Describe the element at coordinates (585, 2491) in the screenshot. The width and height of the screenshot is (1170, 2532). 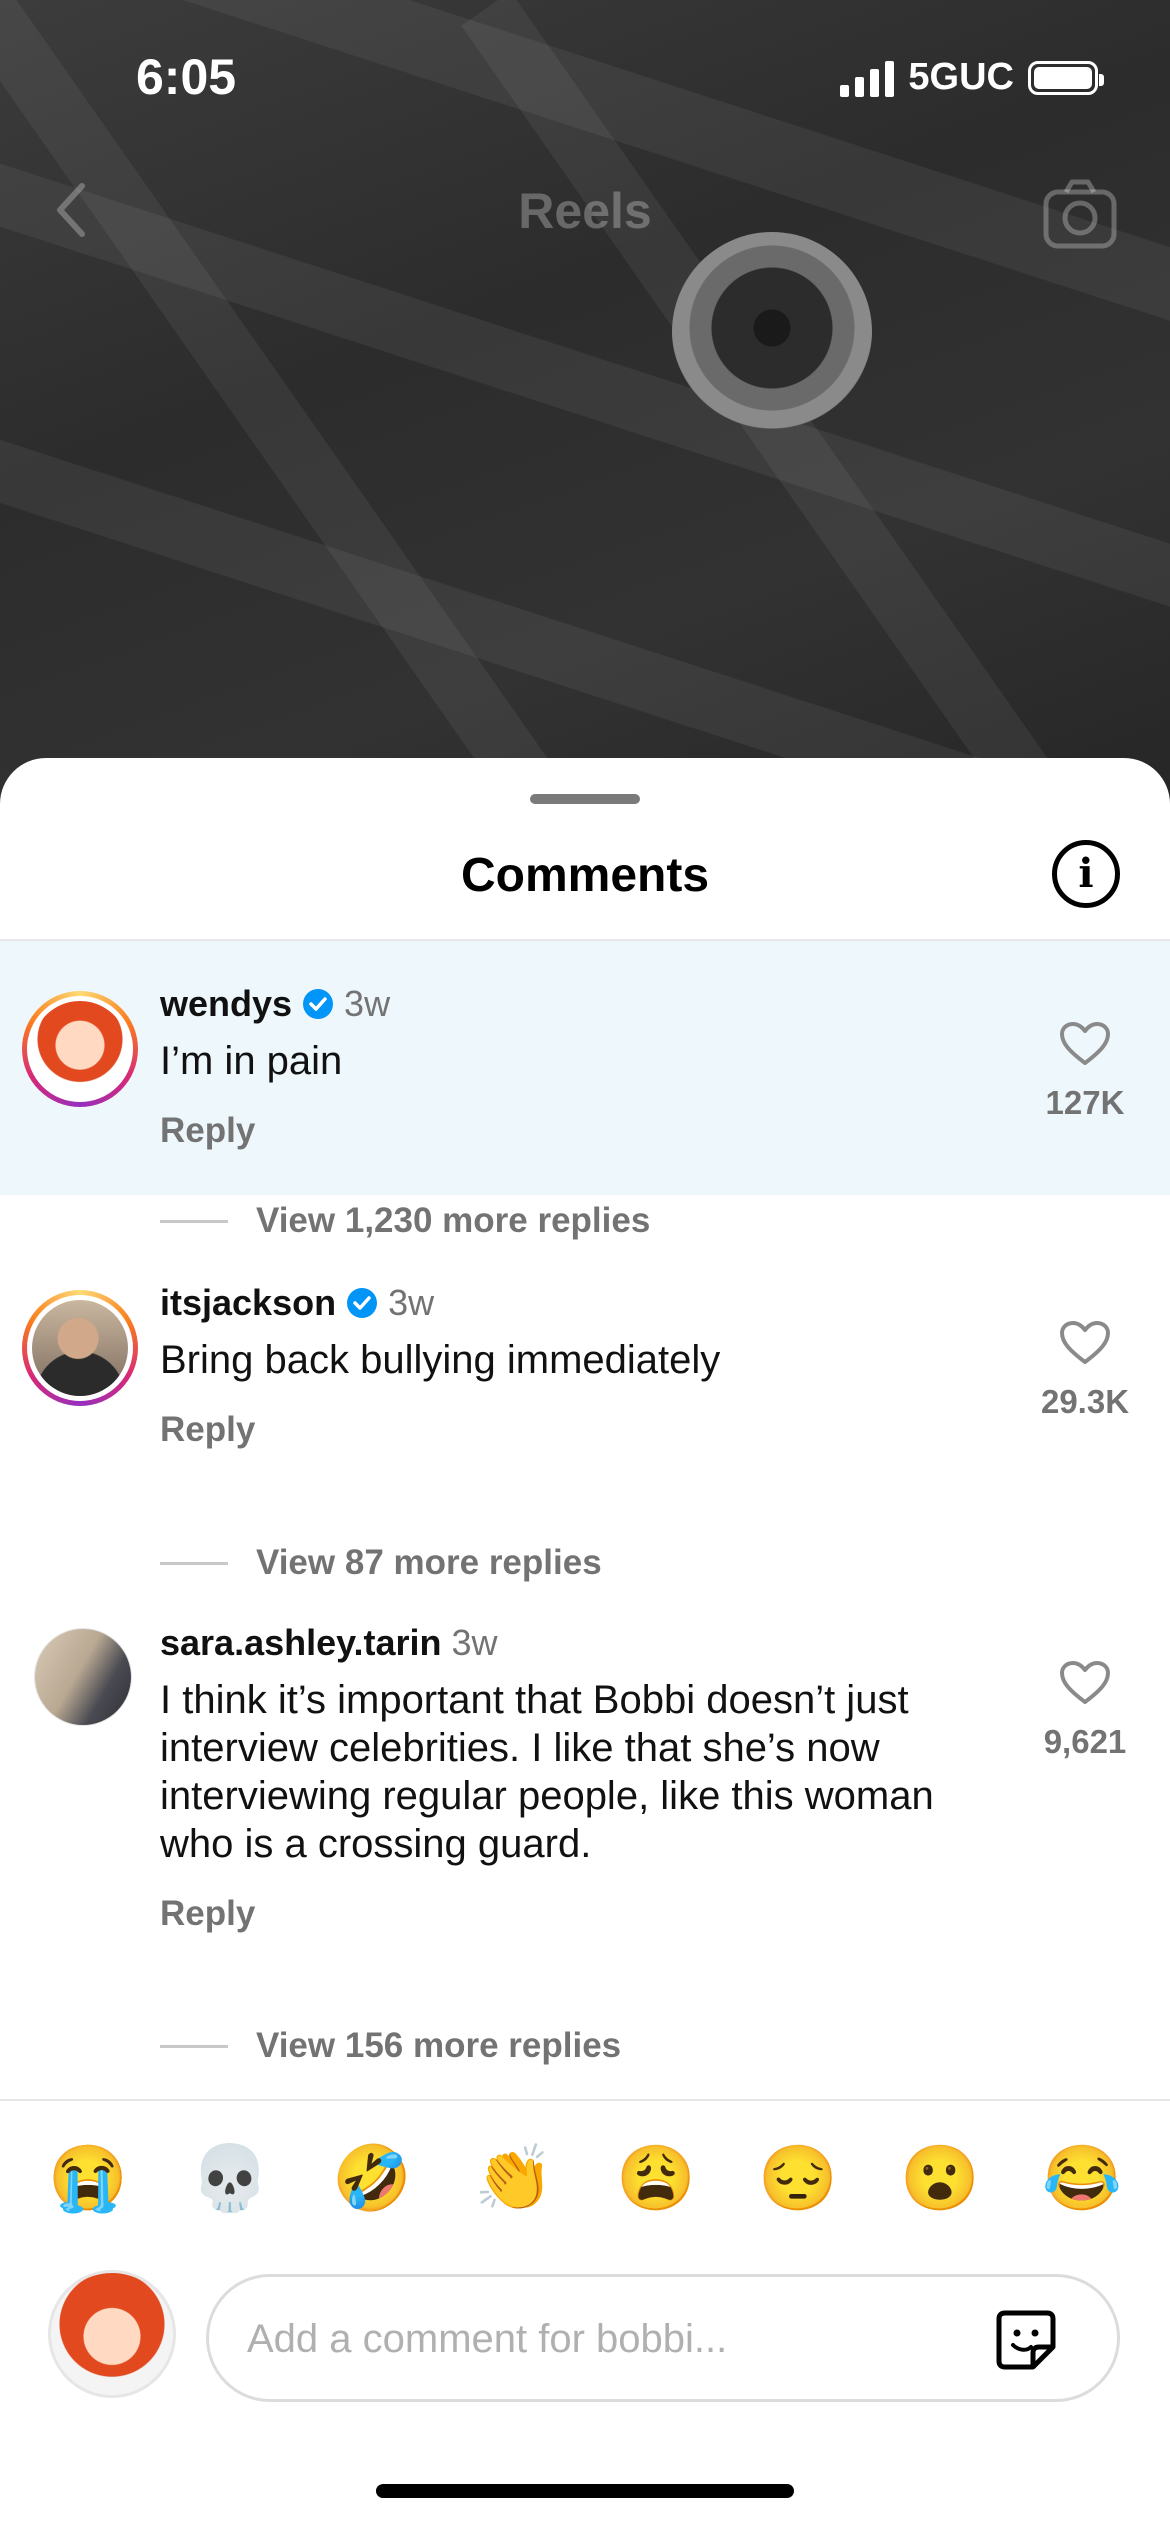
I see `home-indicator` at that location.